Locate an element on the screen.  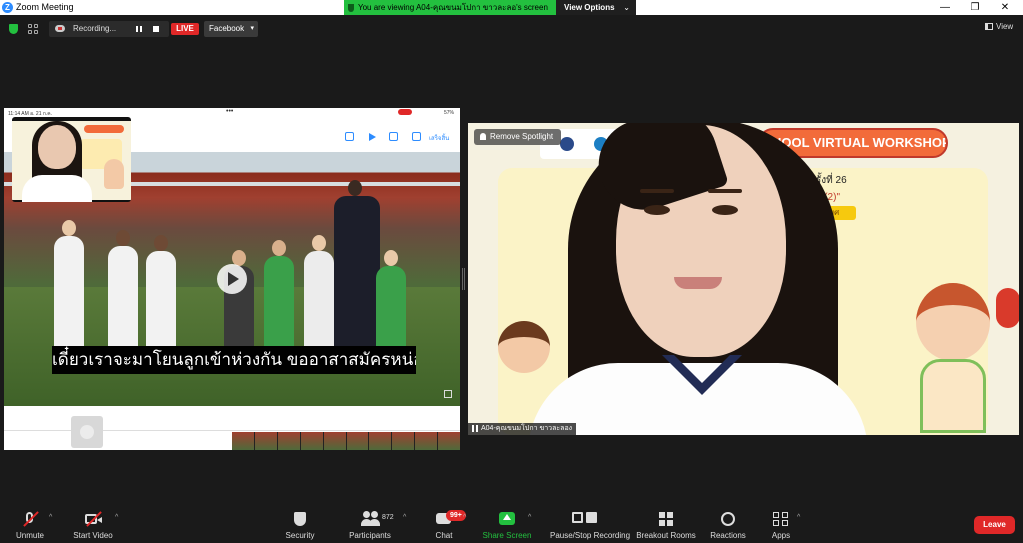
pause-stop-recording-button: Pause/Stop Recording is located at coordinates (590, 524).